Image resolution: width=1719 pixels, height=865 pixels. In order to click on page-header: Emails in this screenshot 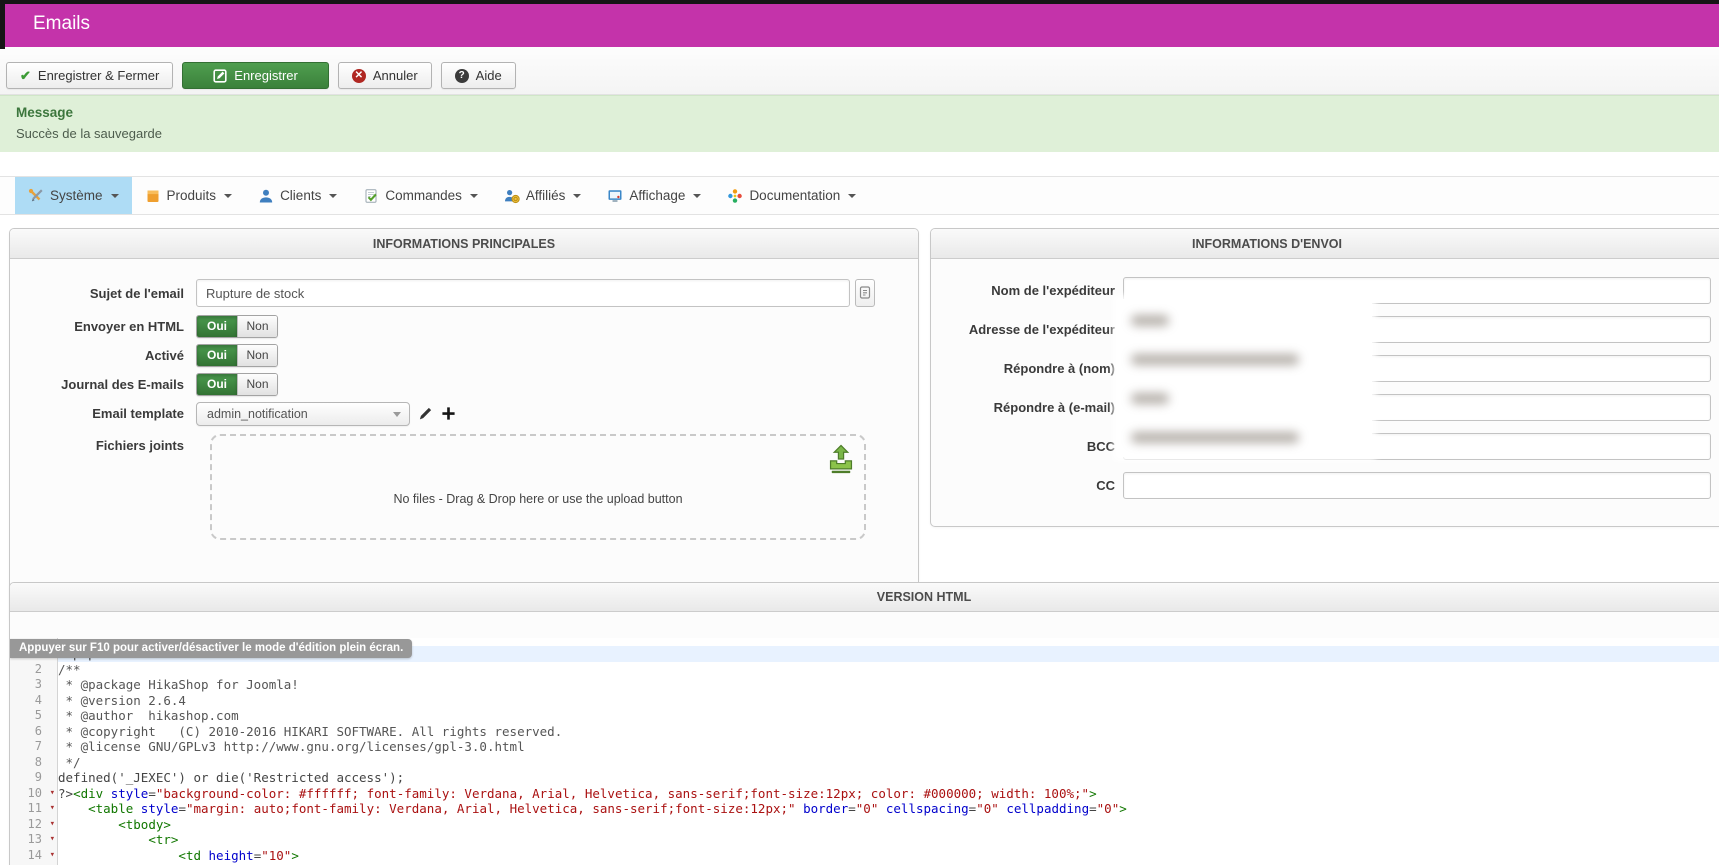, I will do `click(859, 25)`.